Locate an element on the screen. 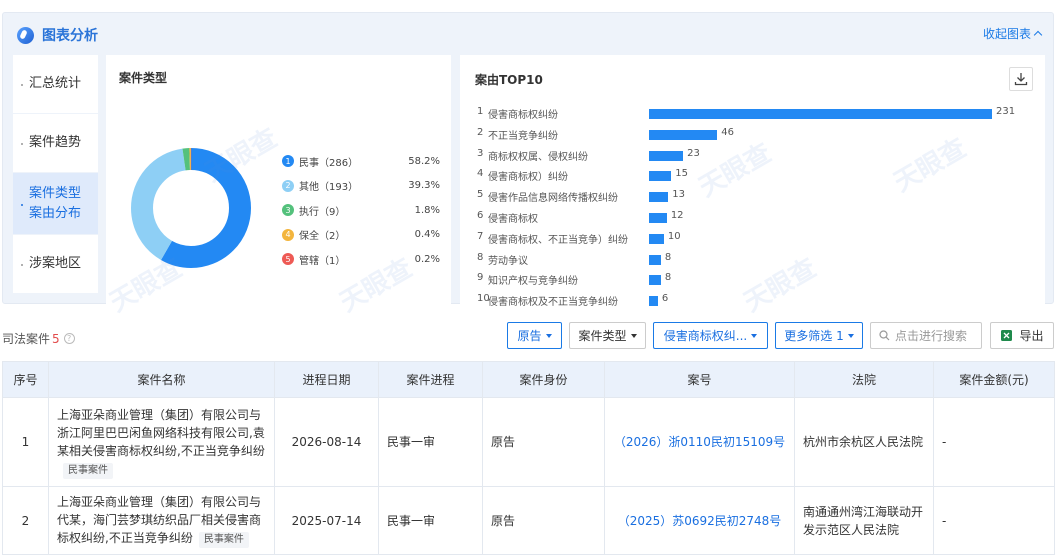 This screenshot has height=557, width=1057. more-filters-button: 更多筛选 1 is located at coordinates (819, 335).